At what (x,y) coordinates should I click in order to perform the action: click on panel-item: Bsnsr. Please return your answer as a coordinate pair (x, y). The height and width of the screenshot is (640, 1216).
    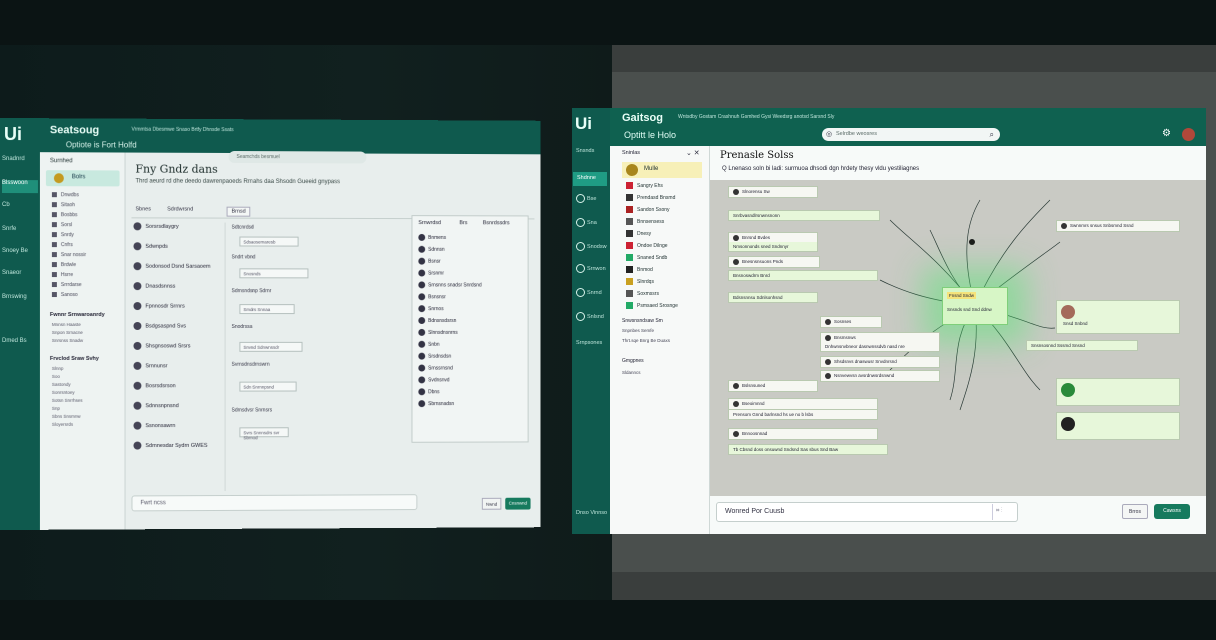
    Looking at the image, I should click on (429, 261).